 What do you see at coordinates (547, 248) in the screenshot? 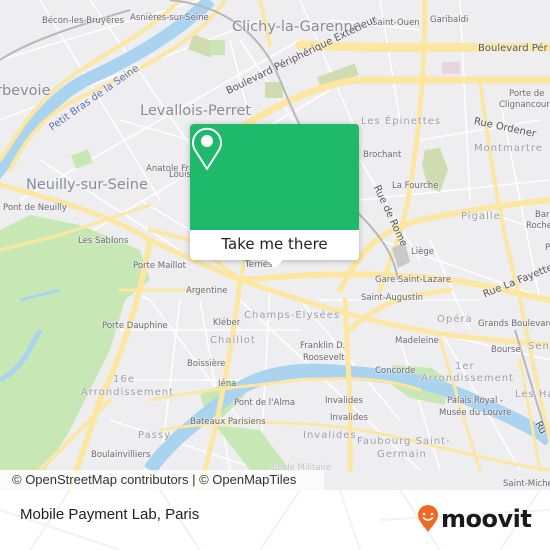
I see `map-label-place: P` at bounding box center [547, 248].